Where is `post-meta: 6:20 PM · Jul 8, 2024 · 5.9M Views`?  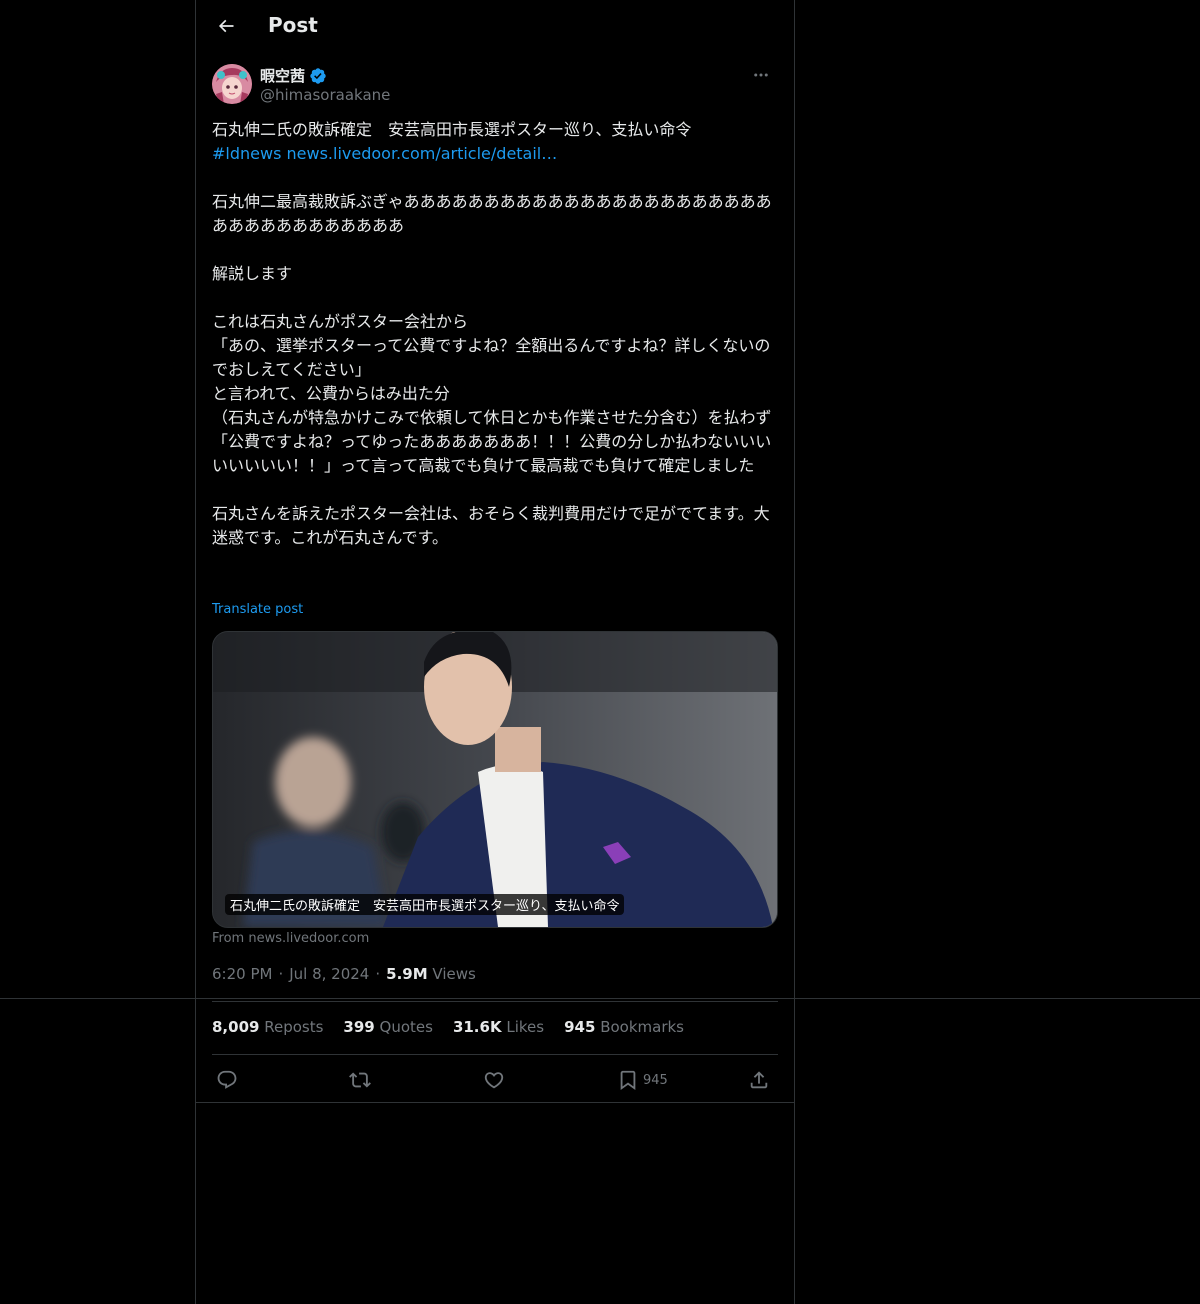
post-meta: 6:20 PM · Jul 8, 2024 · 5.9M Views is located at coordinates (344, 974).